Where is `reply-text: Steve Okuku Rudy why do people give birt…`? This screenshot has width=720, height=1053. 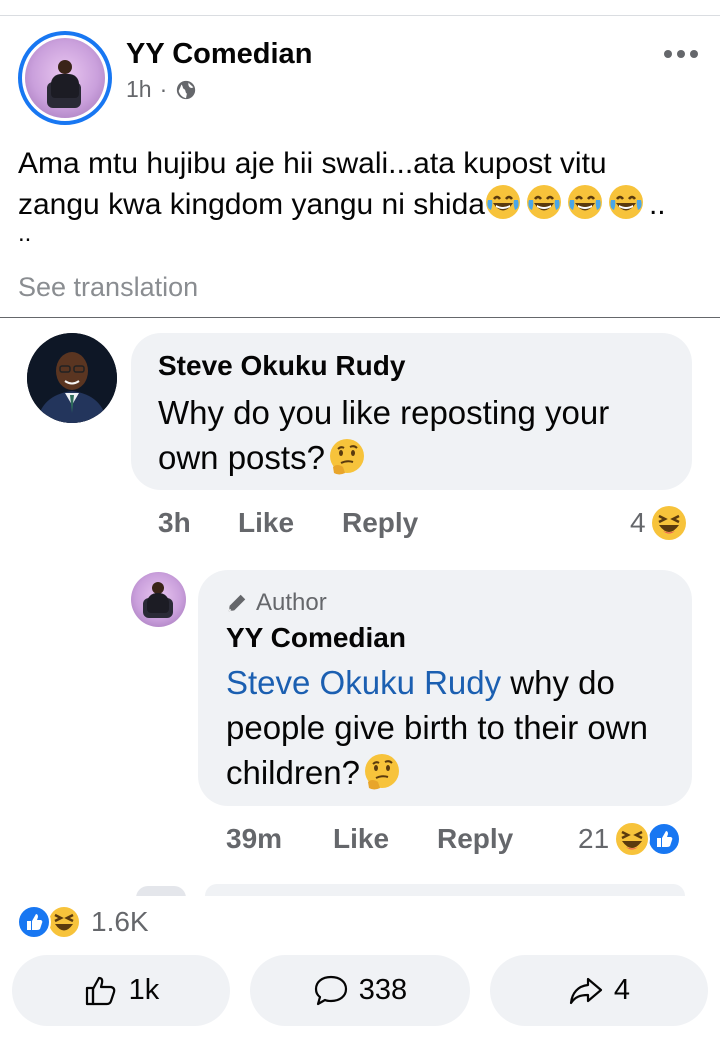
reply-text: Steve Okuku Rudy why do people give birt… is located at coordinates (451, 727).